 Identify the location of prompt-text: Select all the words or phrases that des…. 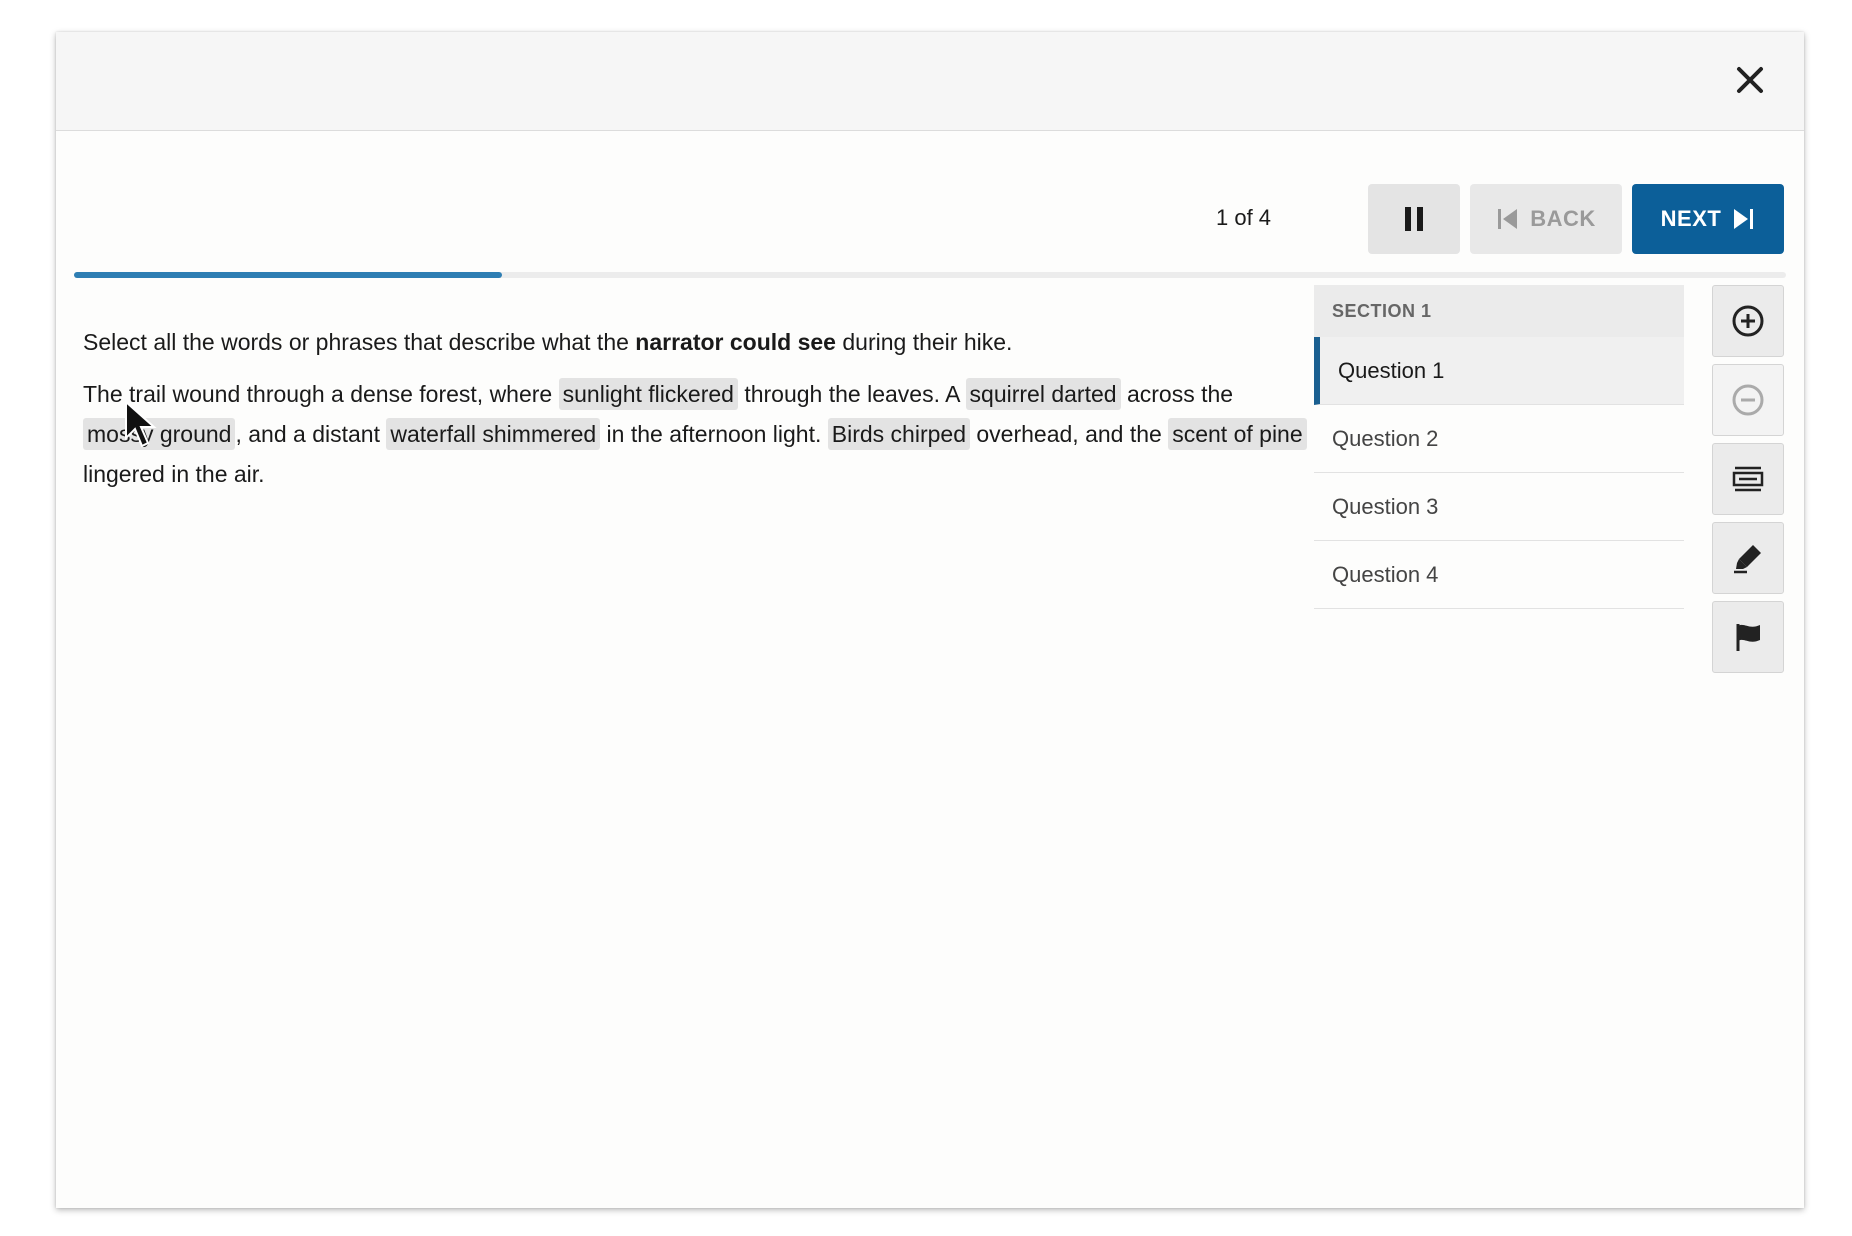
(359, 342).